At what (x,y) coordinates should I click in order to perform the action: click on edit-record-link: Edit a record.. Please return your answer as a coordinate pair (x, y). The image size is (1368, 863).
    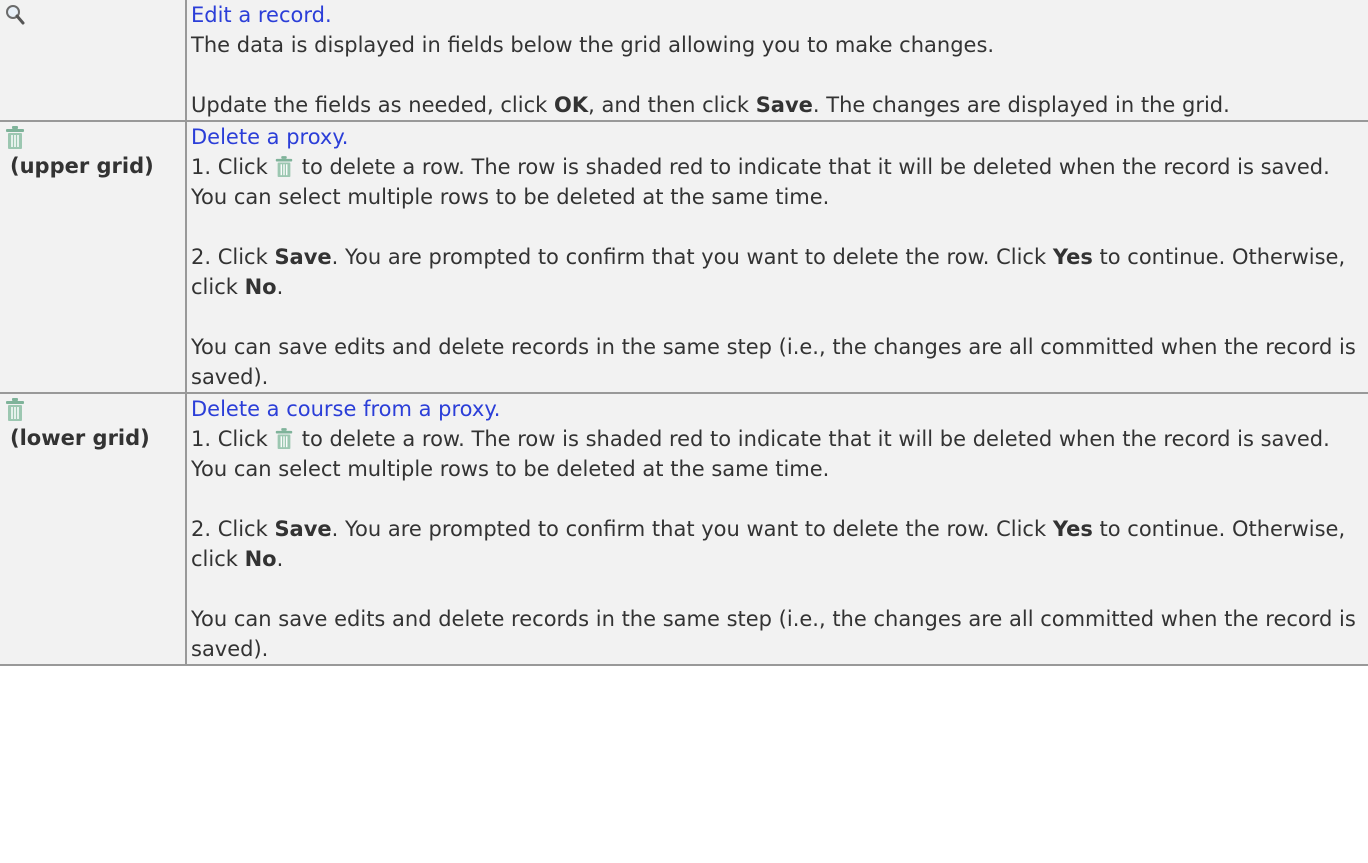
    Looking at the image, I should click on (261, 15).